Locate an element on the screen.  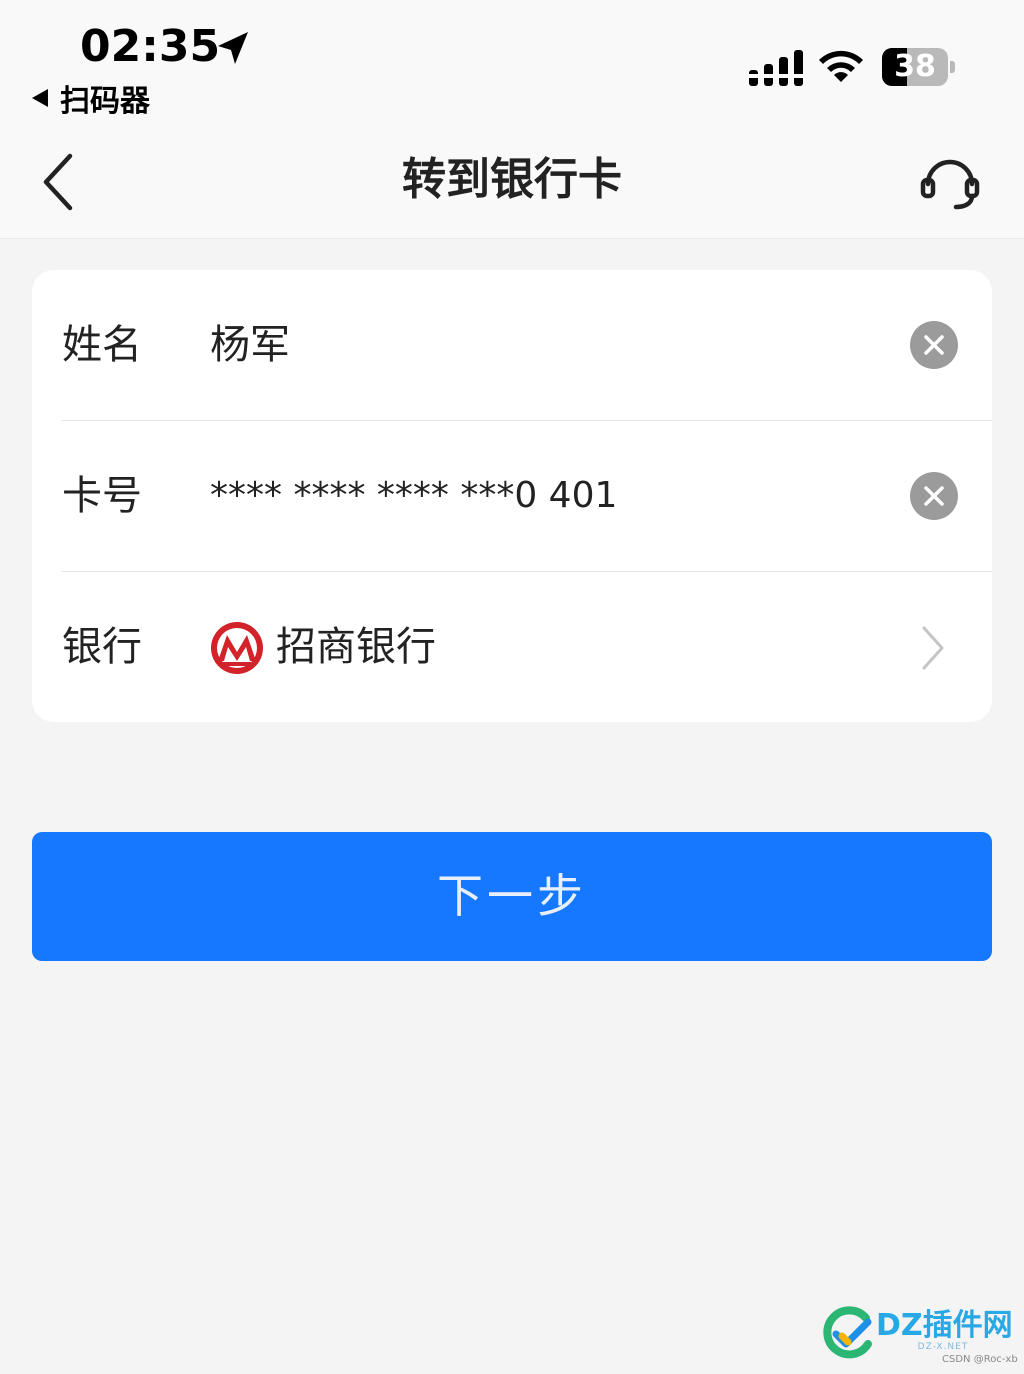
cmb-bank-logo-icon is located at coordinates (237, 648).